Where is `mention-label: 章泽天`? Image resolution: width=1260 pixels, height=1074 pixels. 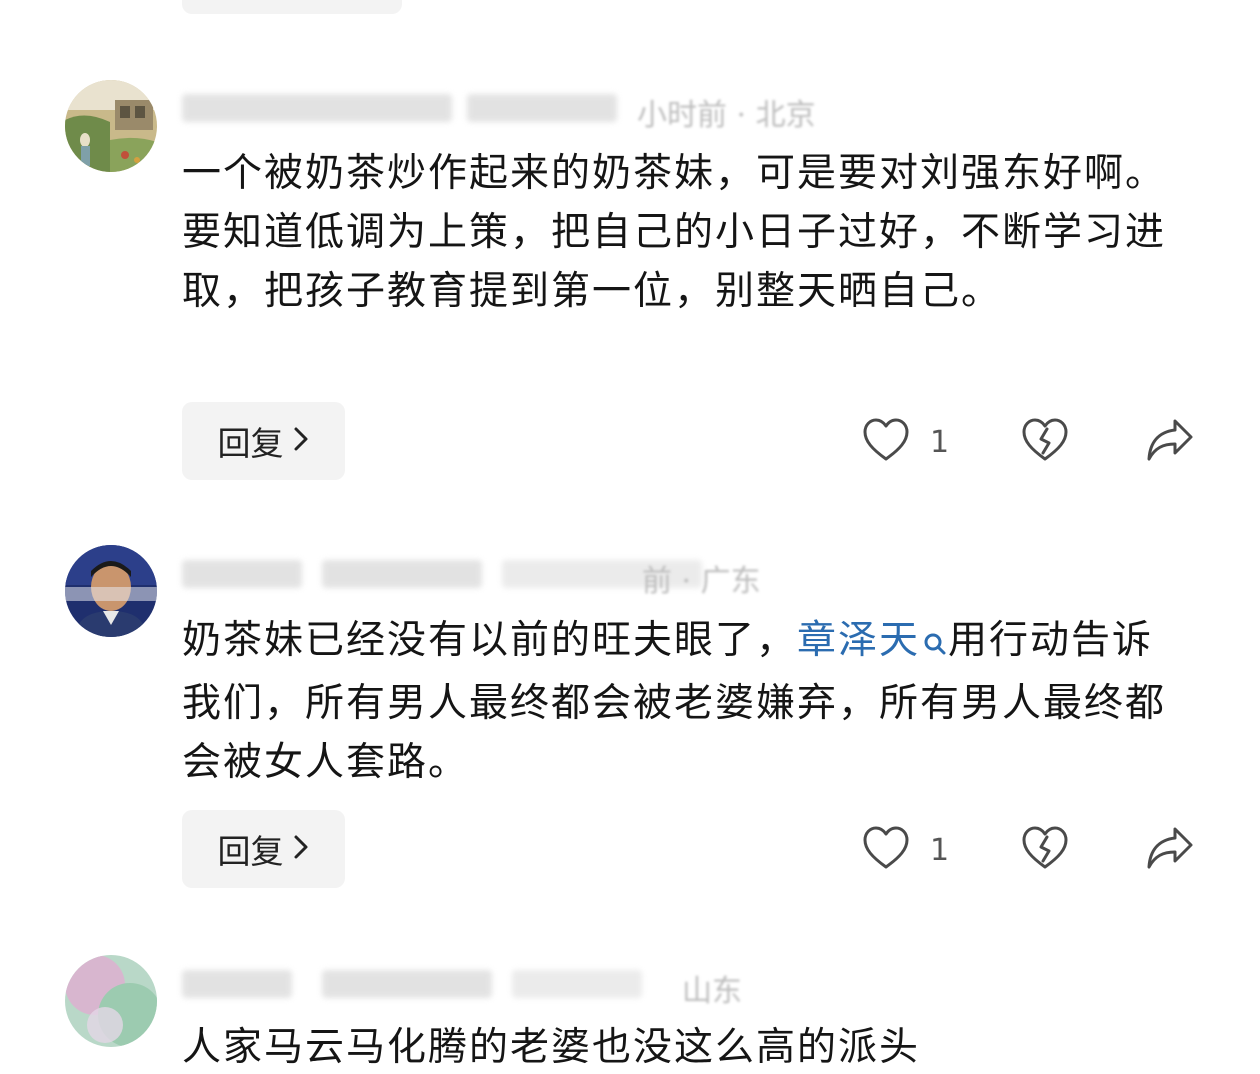 mention-label: 章泽天 is located at coordinates (859, 640).